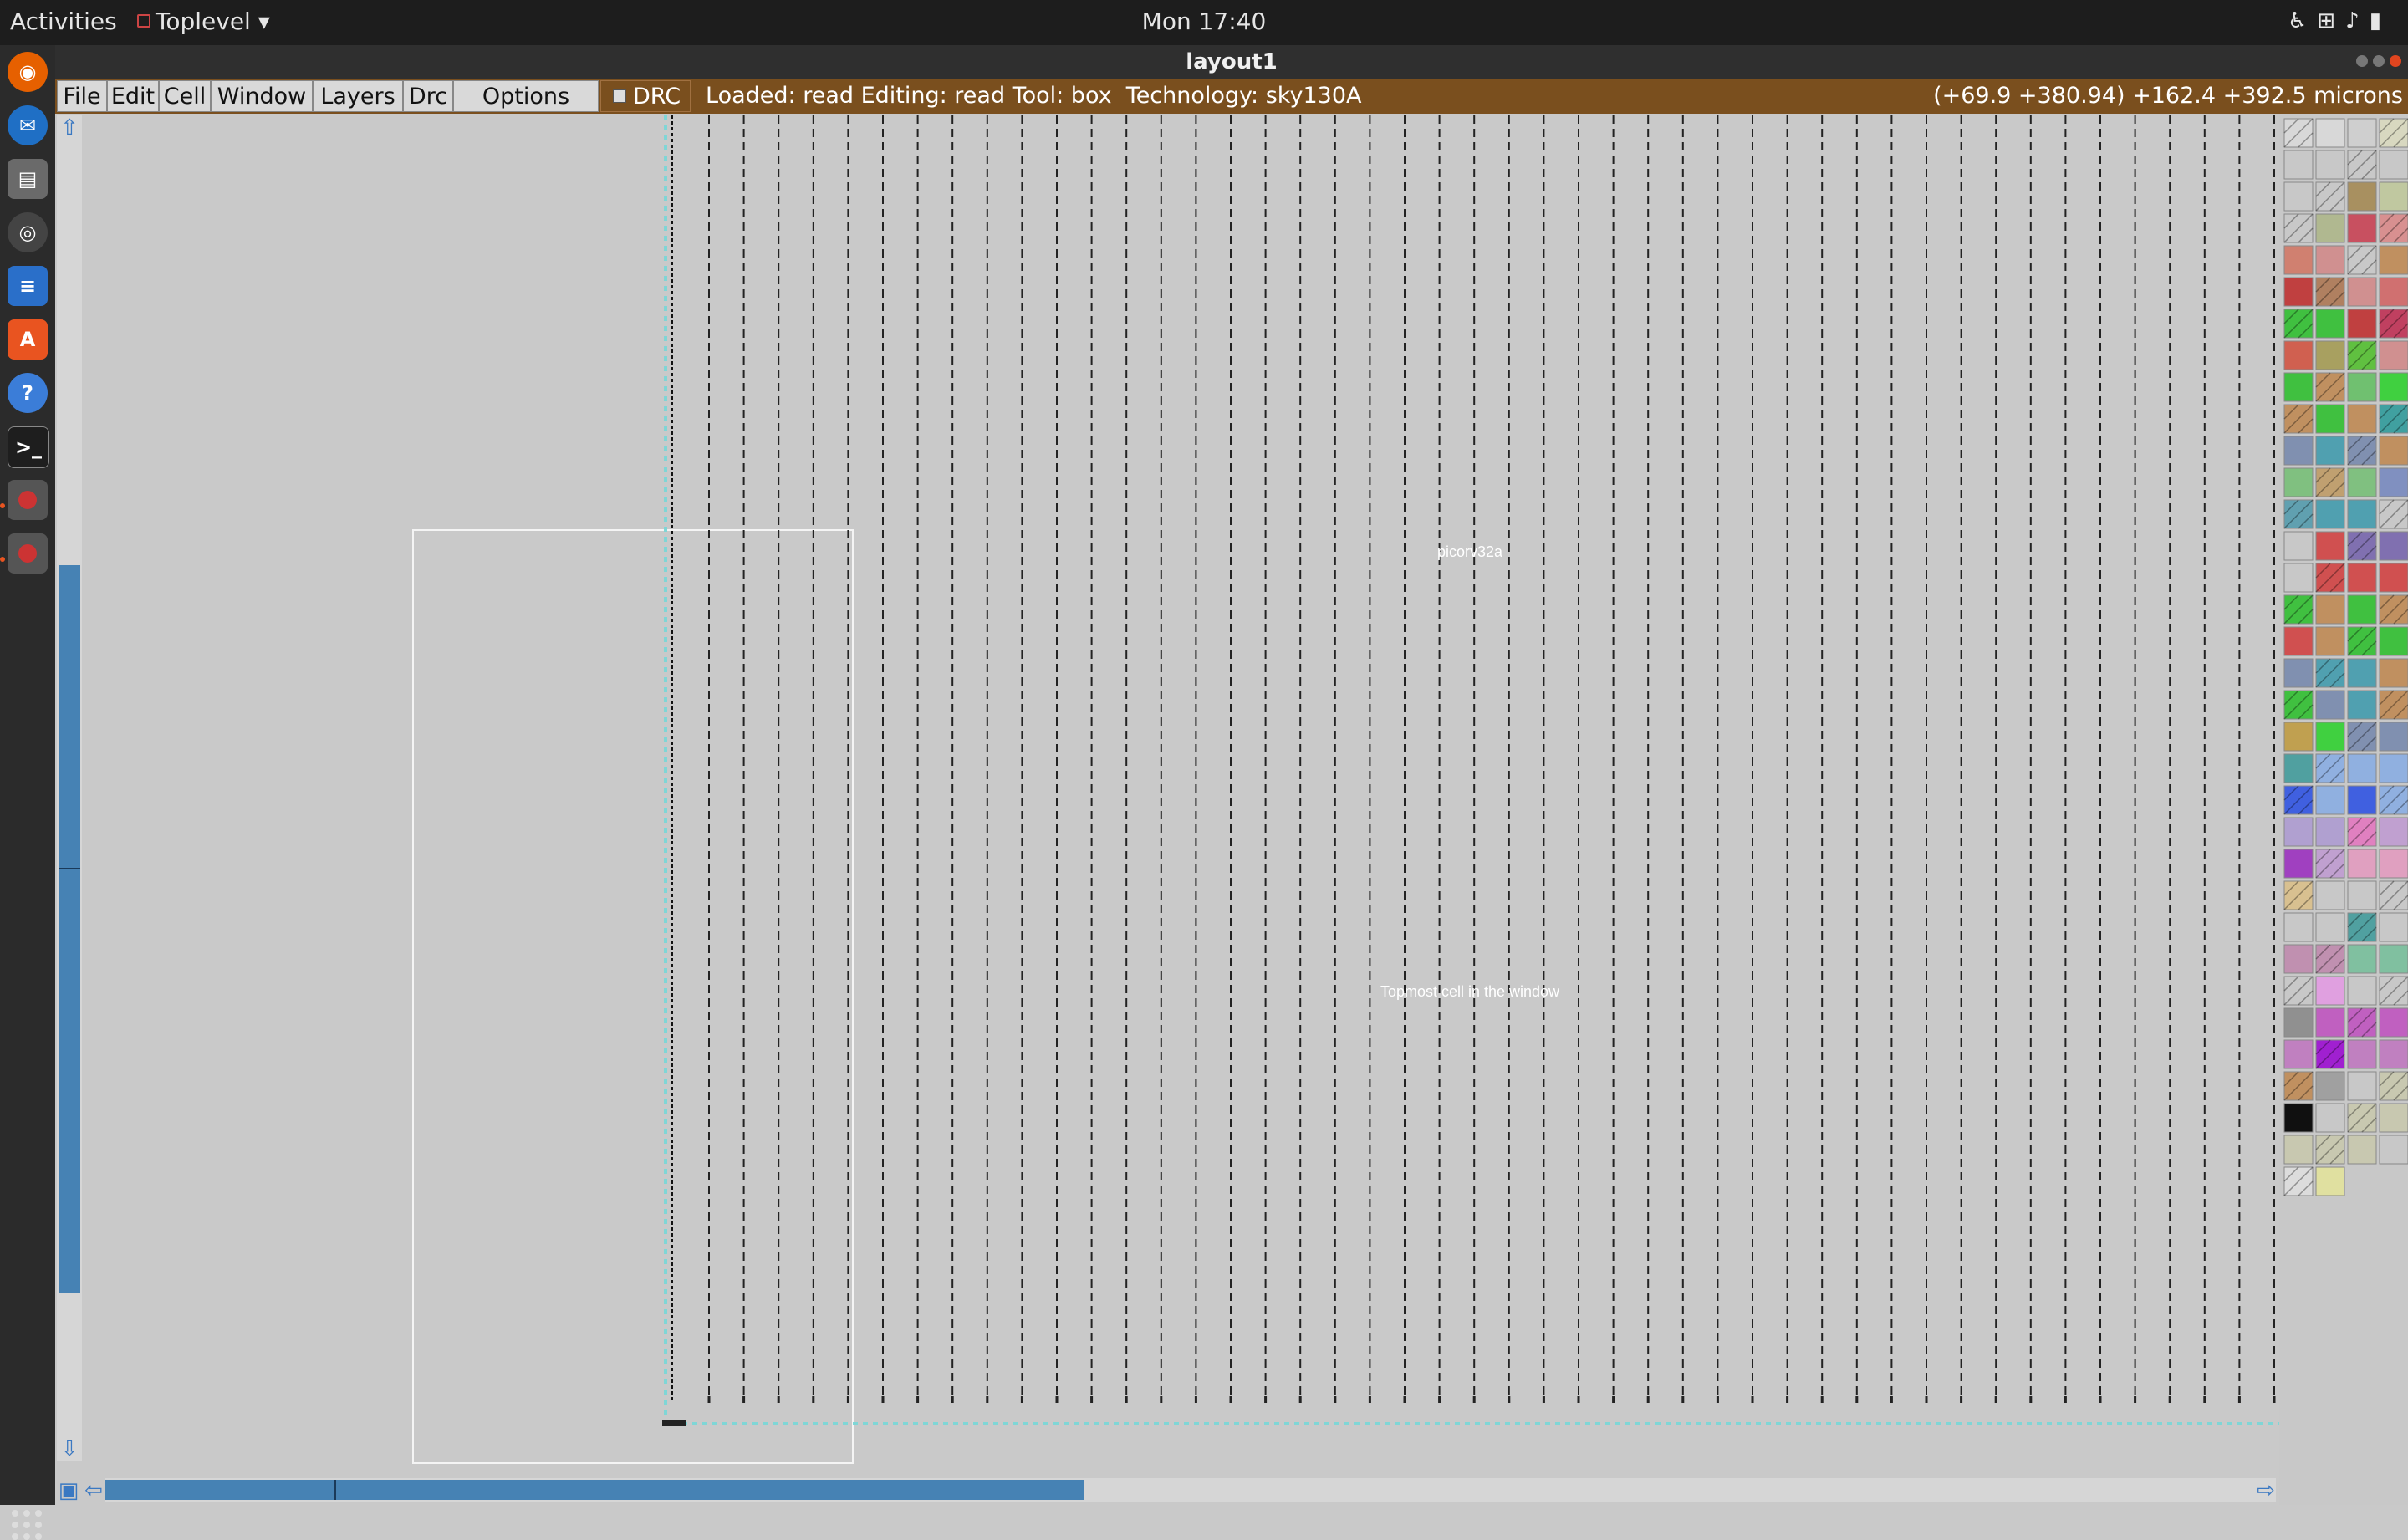 This screenshot has height=1540, width=2408. I want to click on layer-palette, so click(2344, 810).